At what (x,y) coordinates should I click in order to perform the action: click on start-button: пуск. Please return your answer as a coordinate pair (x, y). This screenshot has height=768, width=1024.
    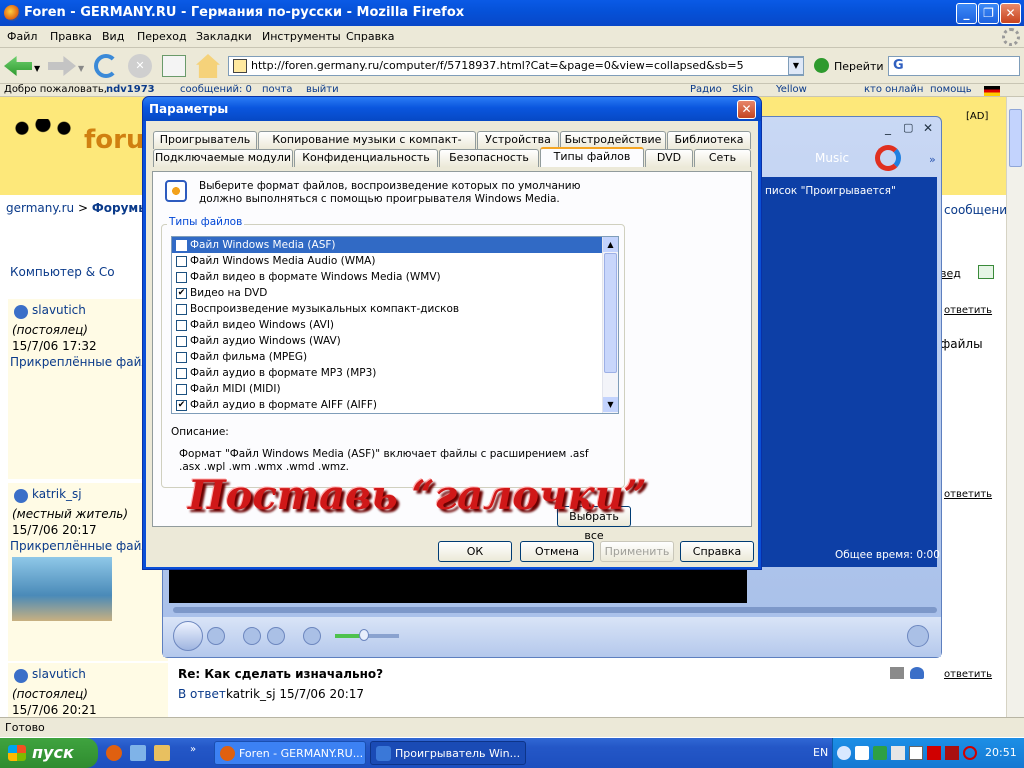
    Looking at the image, I should click on (49, 753).